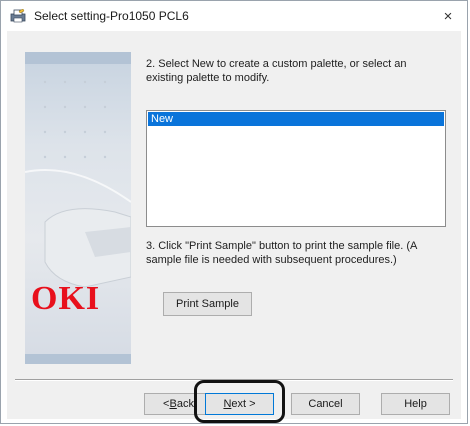 This screenshot has width=470, height=426. I want to click on window-title: Select setting-Pro1050 PCL6, so click(111, 16).